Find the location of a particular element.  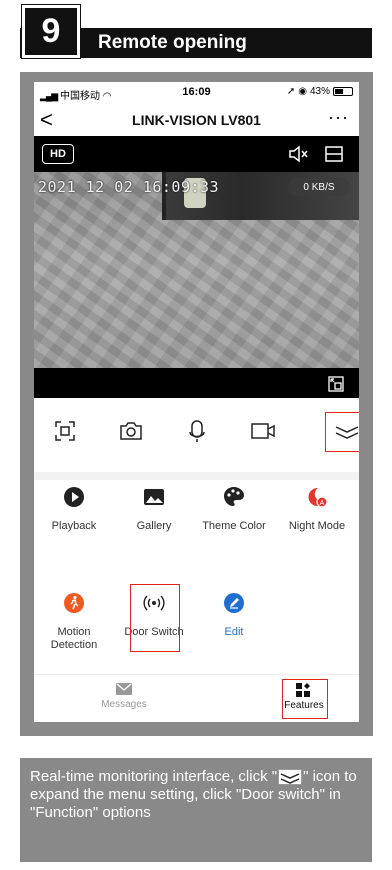

hd-button: HD is located at coordinates (58, 154).